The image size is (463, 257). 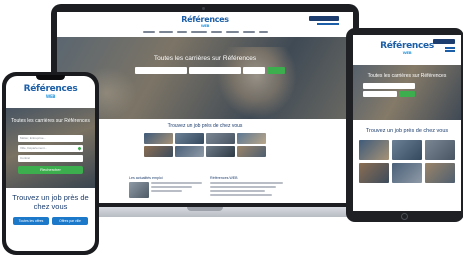 I want to click on main-nav, so click(x=205, y=31).